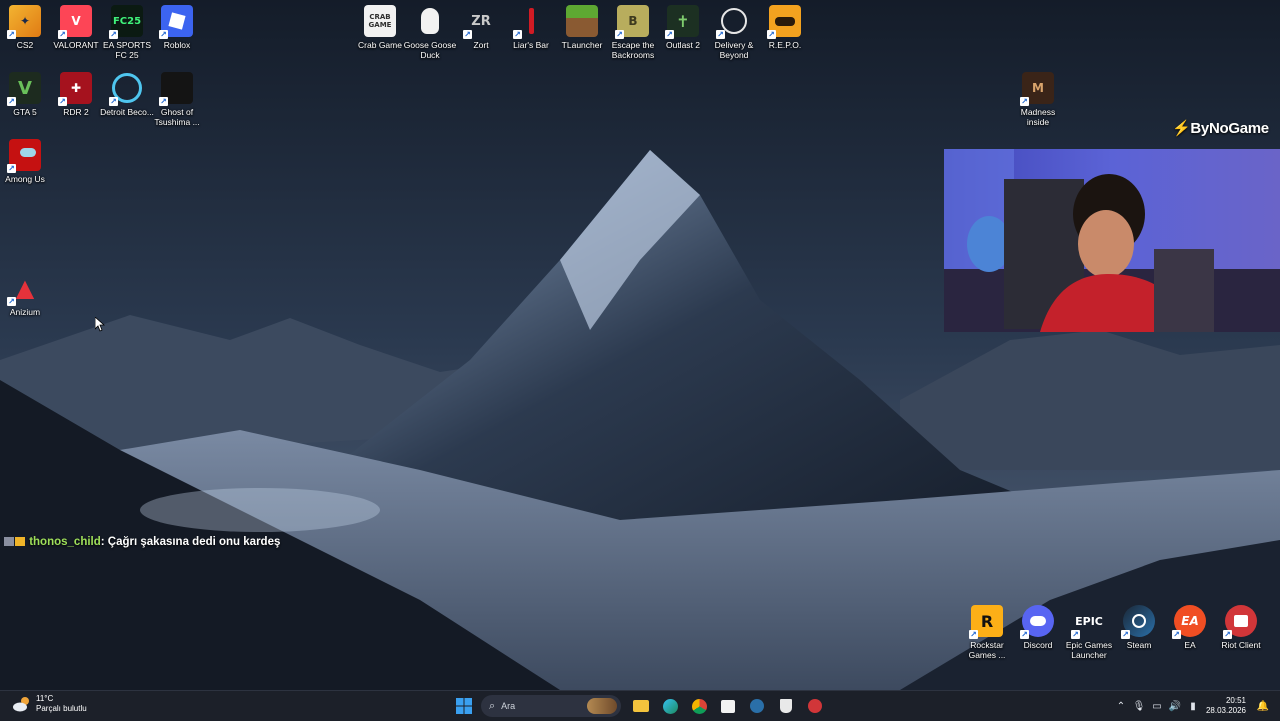 This screenshot has width=1280, height=721. I want to click on epic-taskbar-button, so click(786, 706).